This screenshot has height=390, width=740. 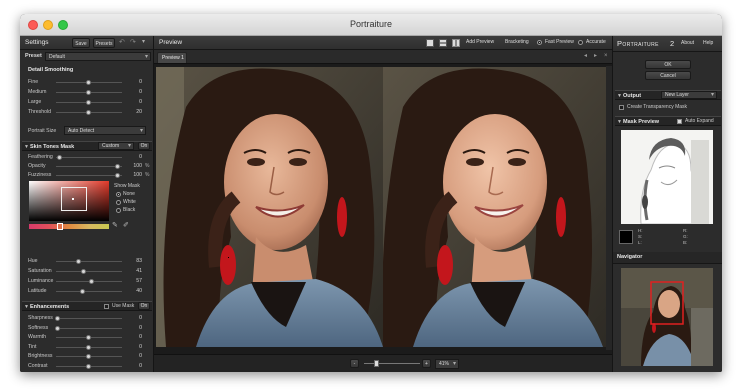 I want to click on zoom-level-select: 41%, so click(x=447, y=364).